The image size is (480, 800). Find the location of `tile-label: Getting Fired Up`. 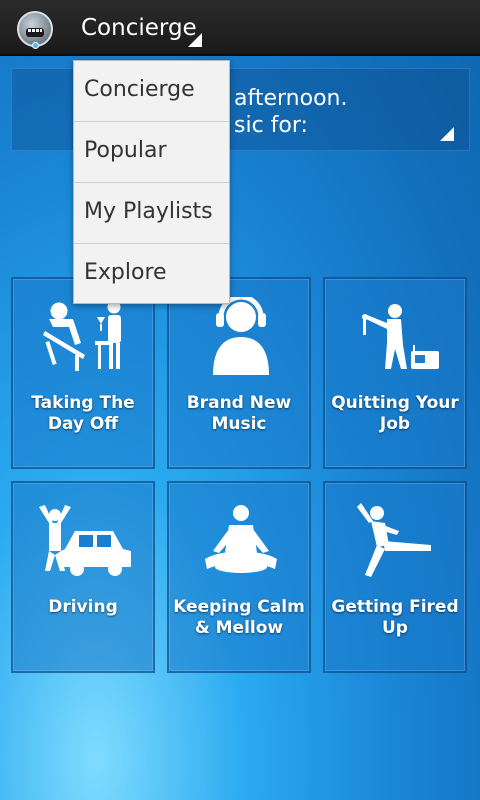

tile-label: Getting Fired Up is located at coordinates (395, 617).